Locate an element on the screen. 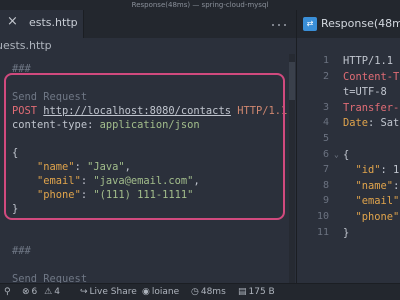 The width and height of the screenshot is (400, 300). tab-response: ⇄ Response(48ms) is located at coordinates (348, 24).